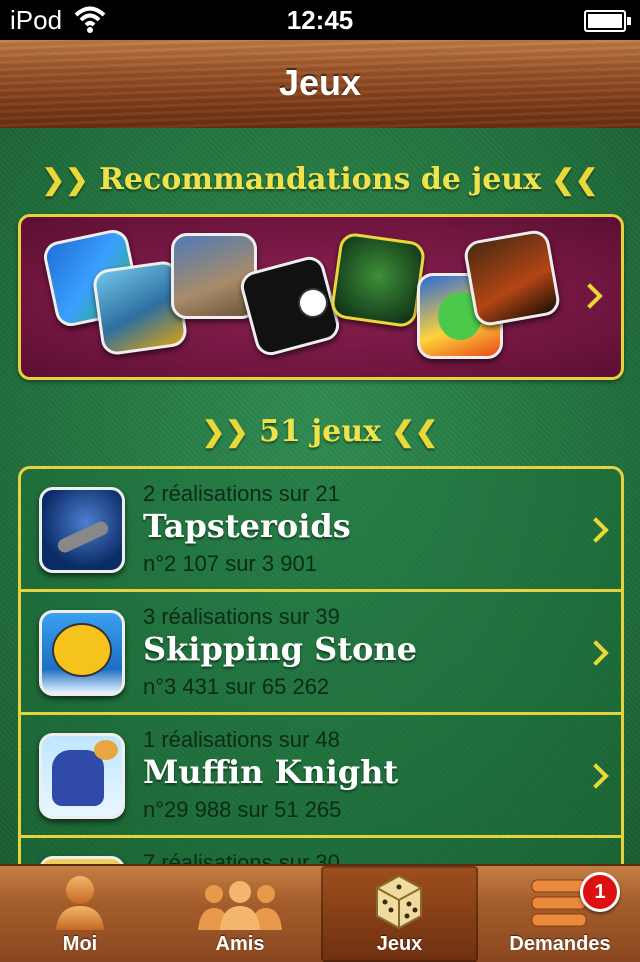 Image resolution: width=640 pixels, height=962 pixels. What do you see at coordinates (80, 944) in the screenshot?
I see `tab-label: Moi` at bounding box center [80, 944].